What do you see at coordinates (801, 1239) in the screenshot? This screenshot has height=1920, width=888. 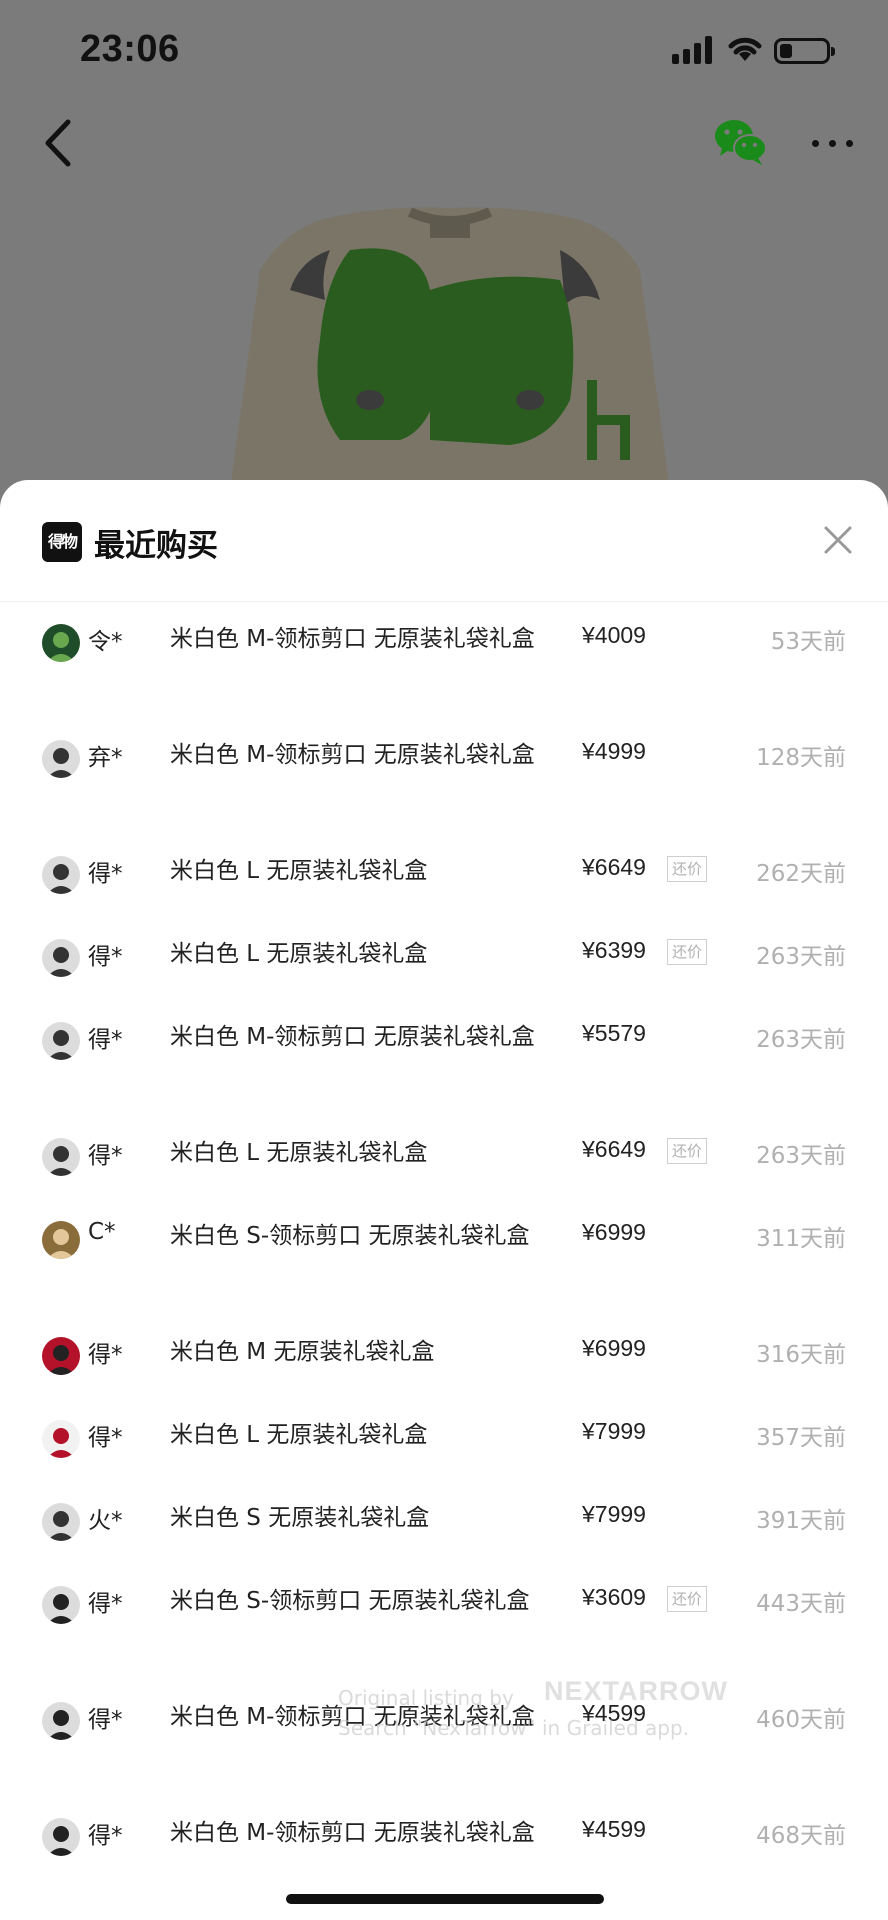 I see `purchase-time: 311天前` at bounding box center [801, 1239].